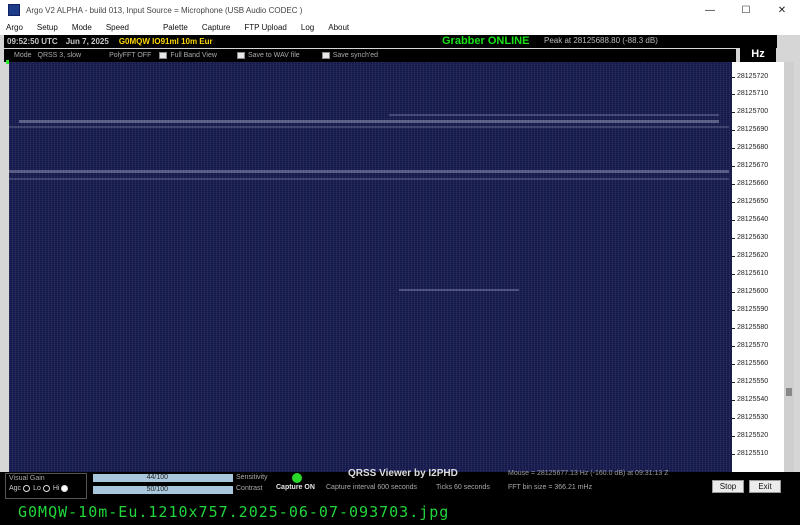 Image resolution: width=800 pixels, height=525 pixels. What do you see at coordinates (758, 419) in the screenshot?
I see `scale-tick: 28125530` at bounding box center [758, 419].